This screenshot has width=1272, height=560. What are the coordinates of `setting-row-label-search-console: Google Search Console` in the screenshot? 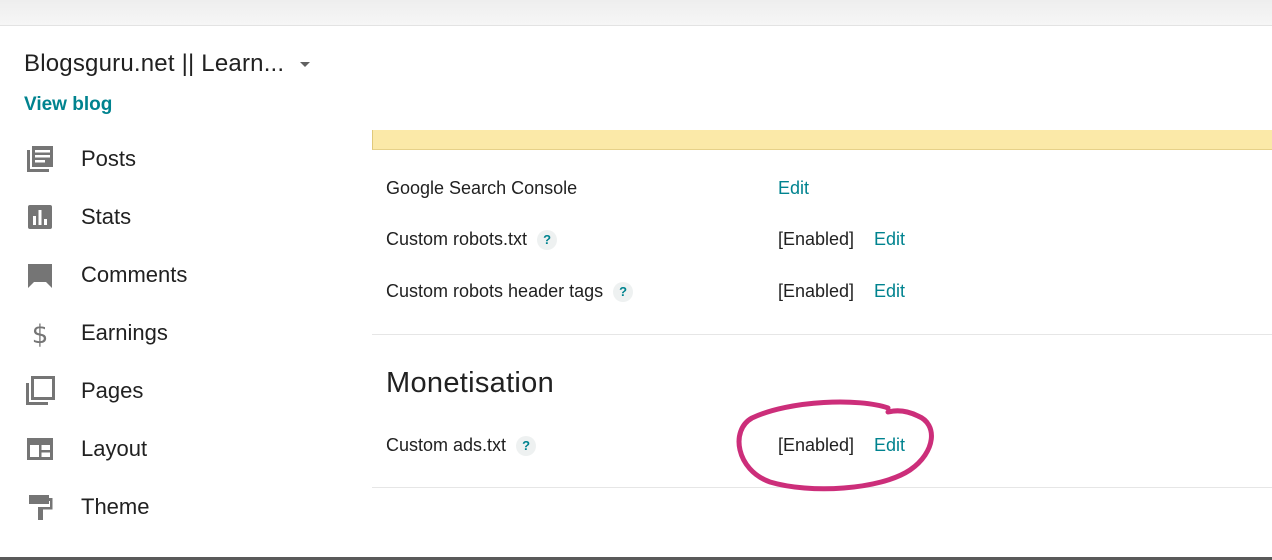 It's located at (481, 188).